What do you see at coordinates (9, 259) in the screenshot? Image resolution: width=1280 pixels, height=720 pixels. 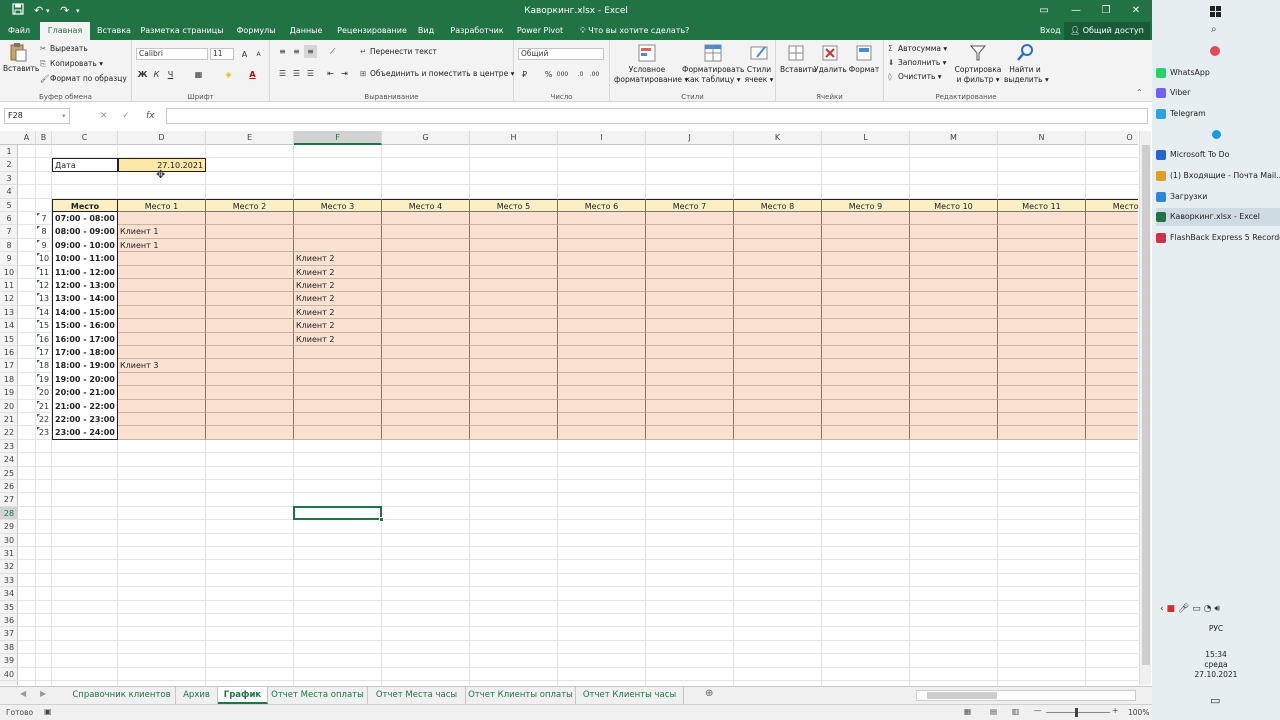 I see `row-header: 9` at bounding box center [9, 259].